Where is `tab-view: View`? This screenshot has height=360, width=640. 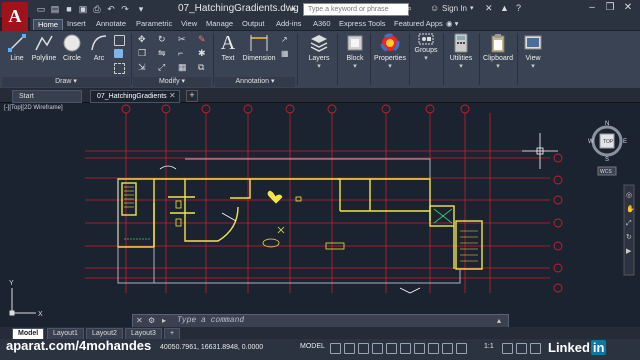
tab-view: View is located at coordinates (189, 24).